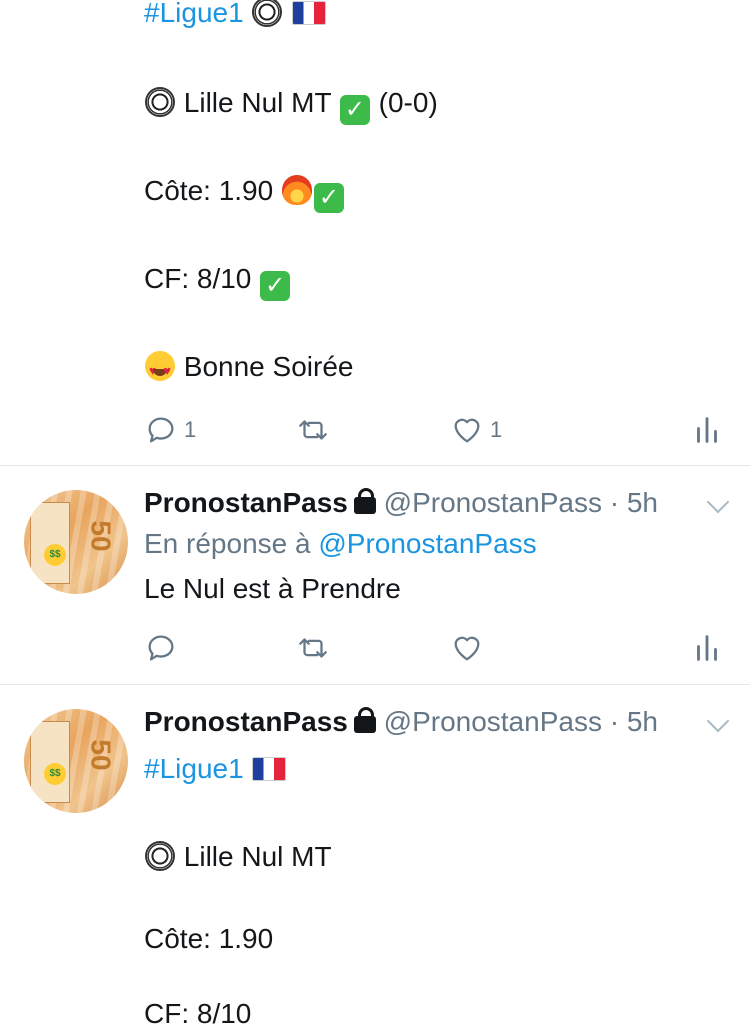 This screenshot has height=1031, width=750. I want to click on like-count: 1, so click(496, 429).